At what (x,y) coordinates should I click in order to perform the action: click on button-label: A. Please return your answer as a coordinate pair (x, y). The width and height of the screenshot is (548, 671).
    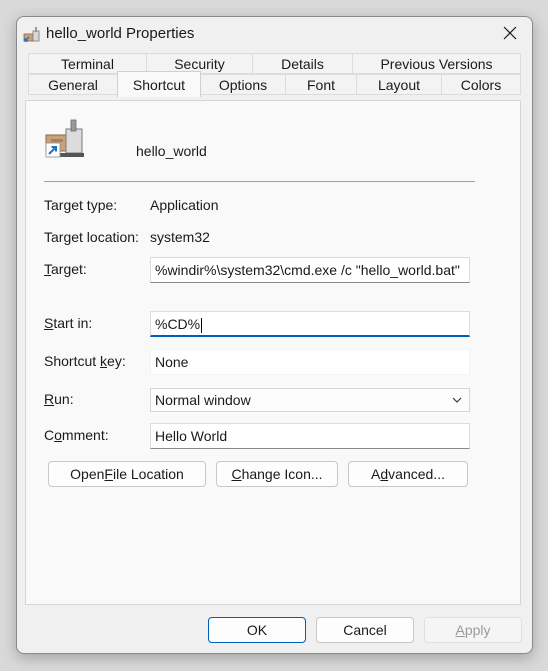
    Looking at the image, I should click on (376, 474).